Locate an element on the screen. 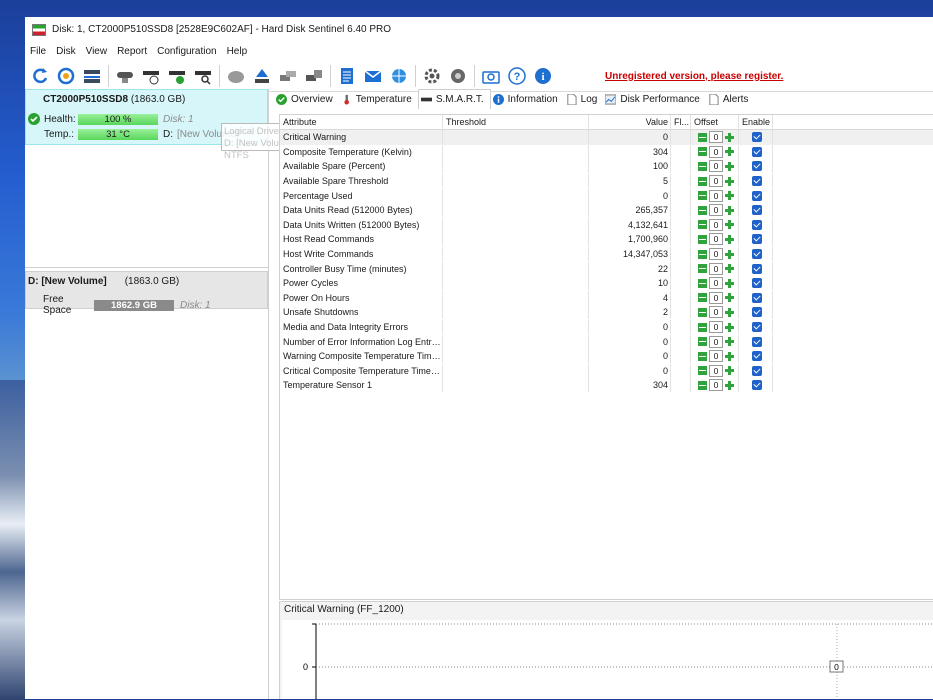  menu-view: View is located at coordinates (99, 51).